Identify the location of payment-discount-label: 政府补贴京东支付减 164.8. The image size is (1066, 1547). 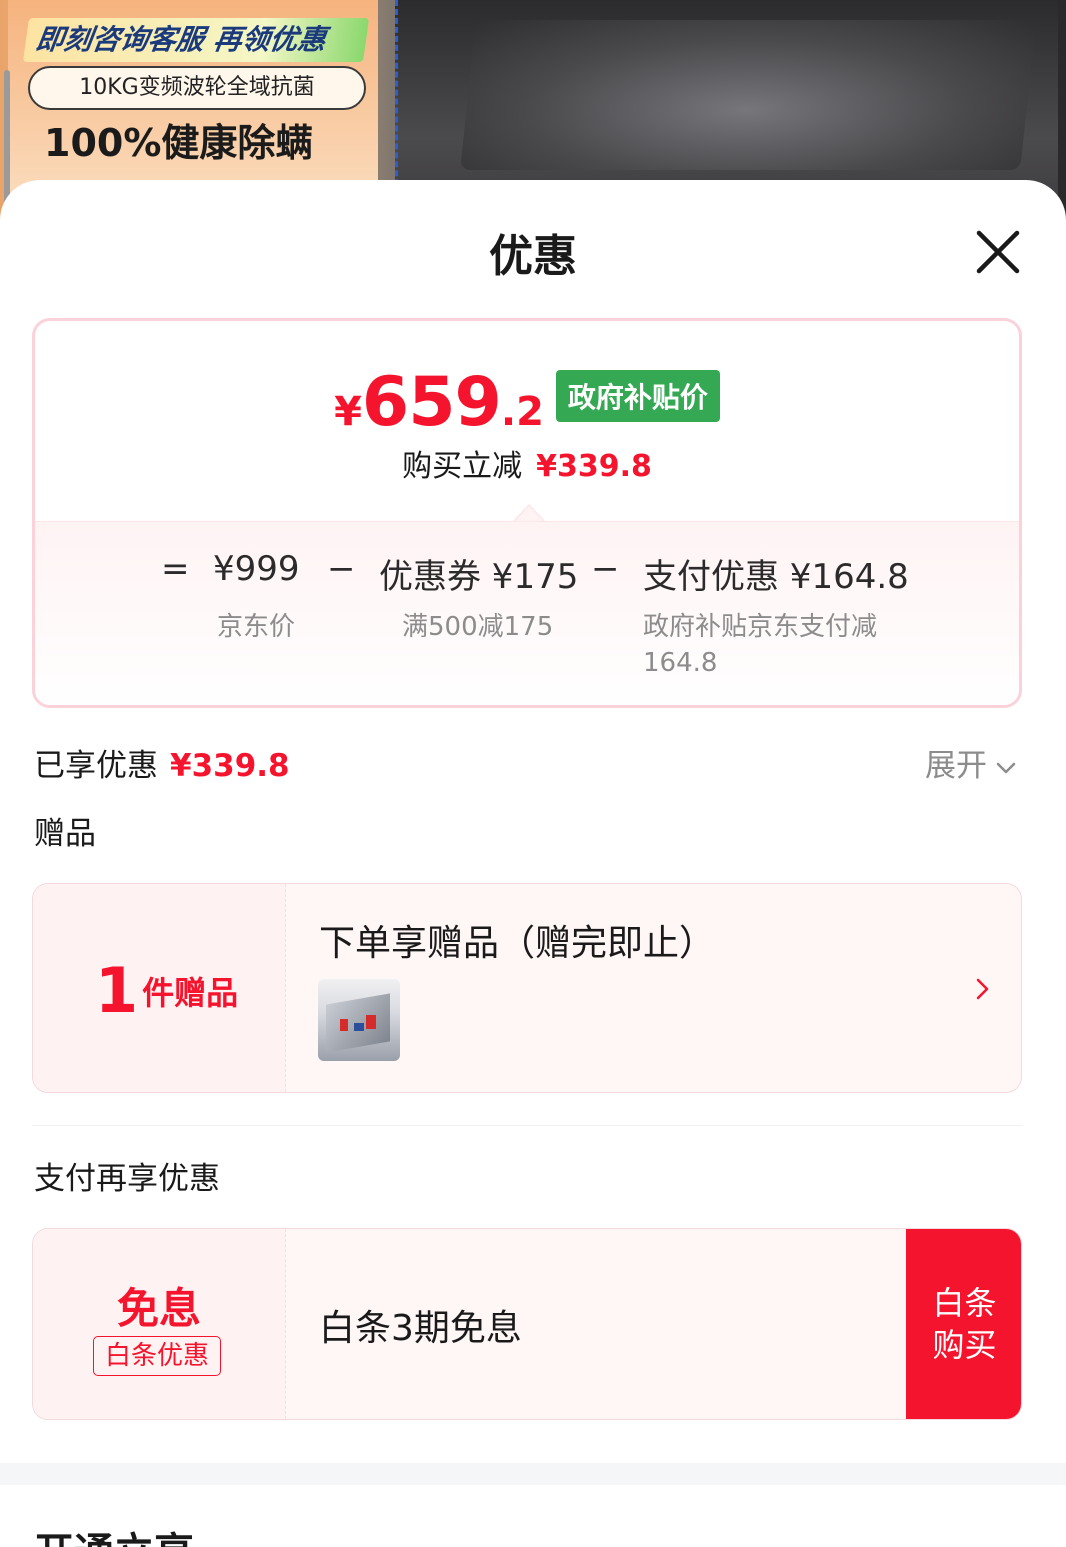
(760, 645).